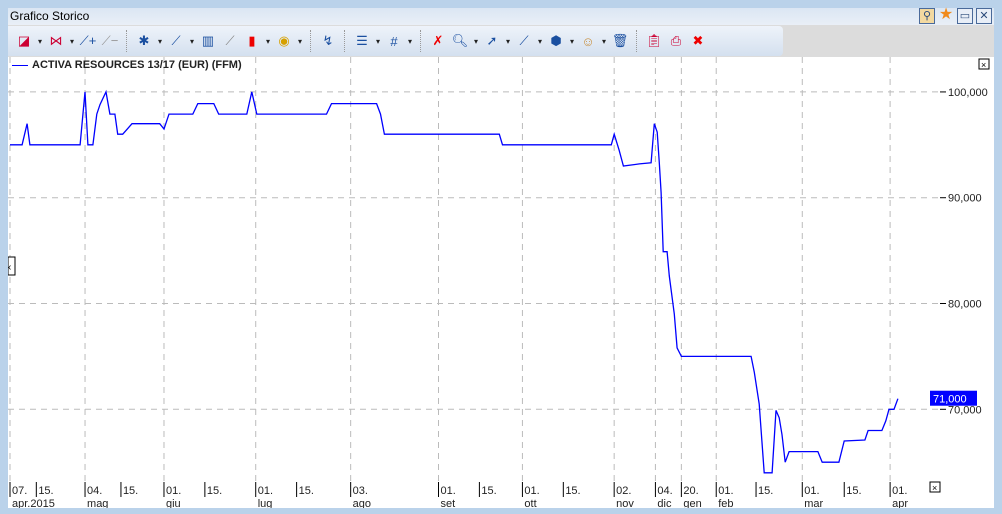  What do you see at coordinates (556, 41) in the screenshot?
I see `fill-icon: ⬢` at bounding box center [556, 41].